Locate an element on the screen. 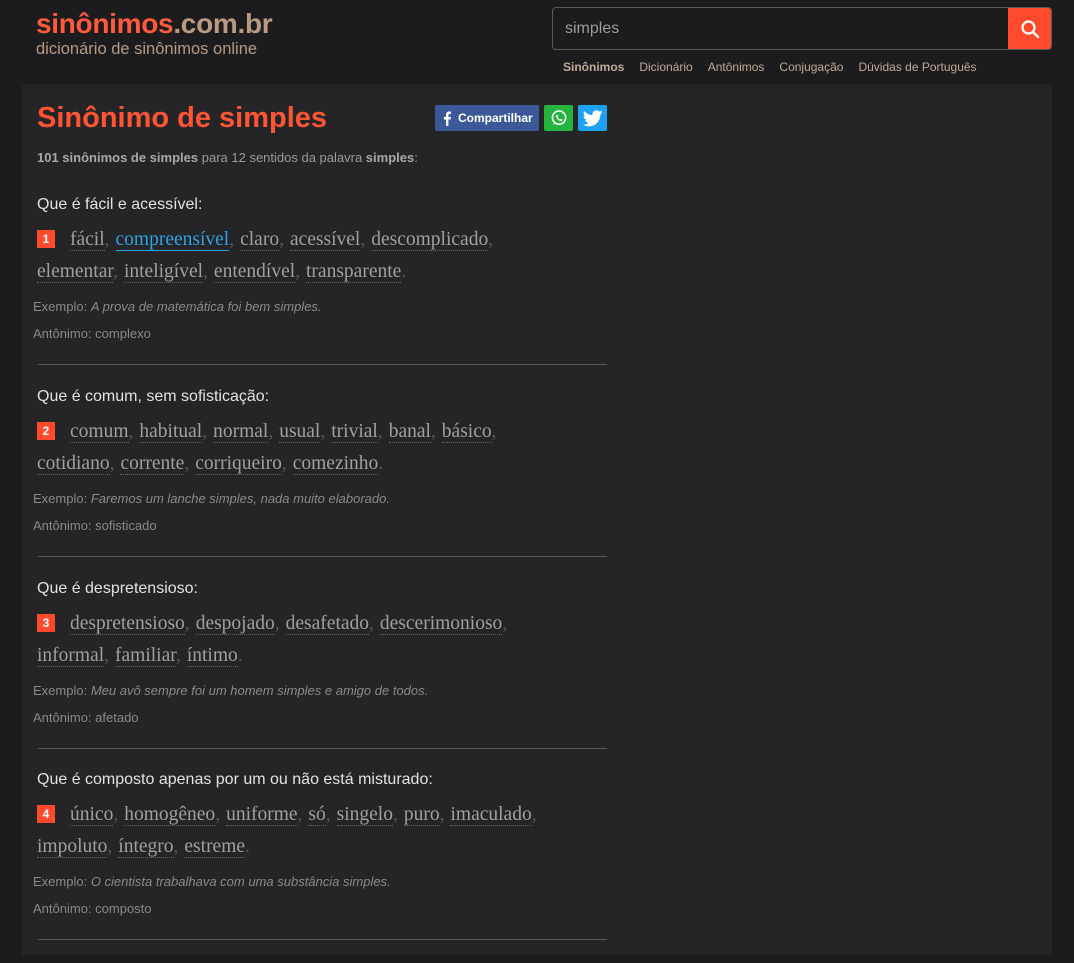 This screenshot has height=963, width=1074. synonym-link: descomplicado is located at coordinates (430, 240).